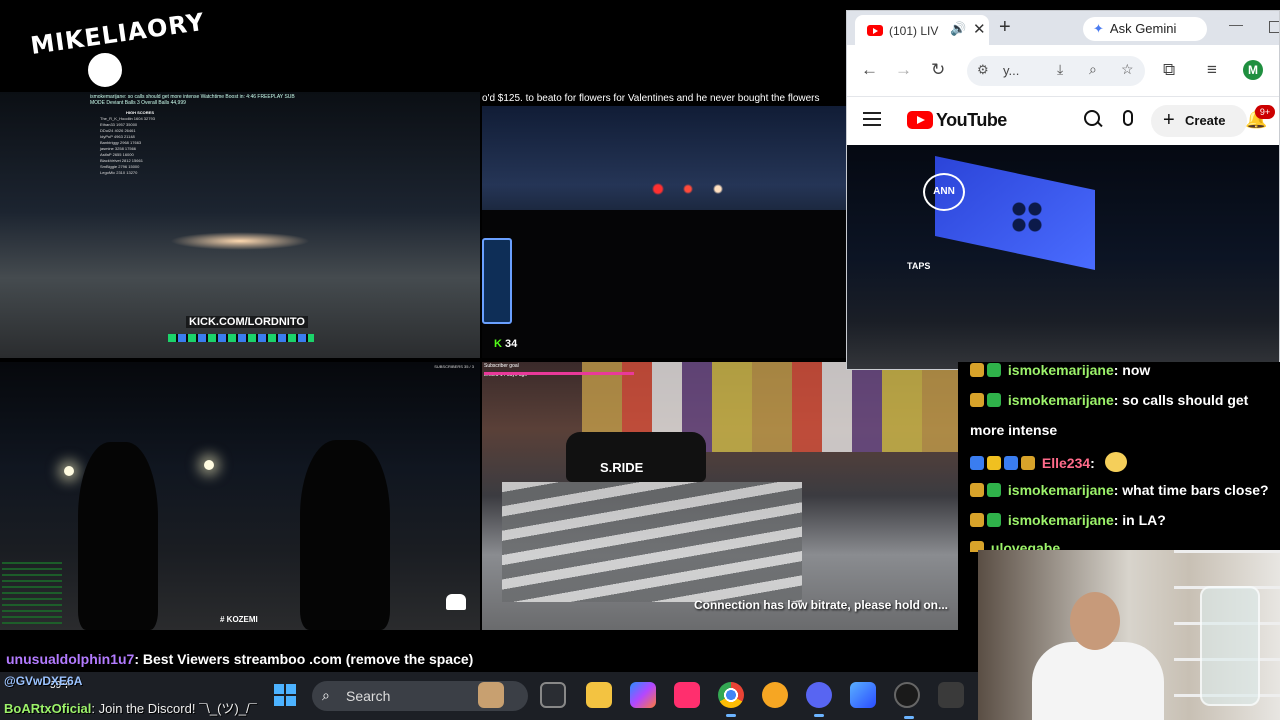 The image size is (1280, 720). I want to click on youtube-video-player: ANN TAPS, so click(1063, 257).